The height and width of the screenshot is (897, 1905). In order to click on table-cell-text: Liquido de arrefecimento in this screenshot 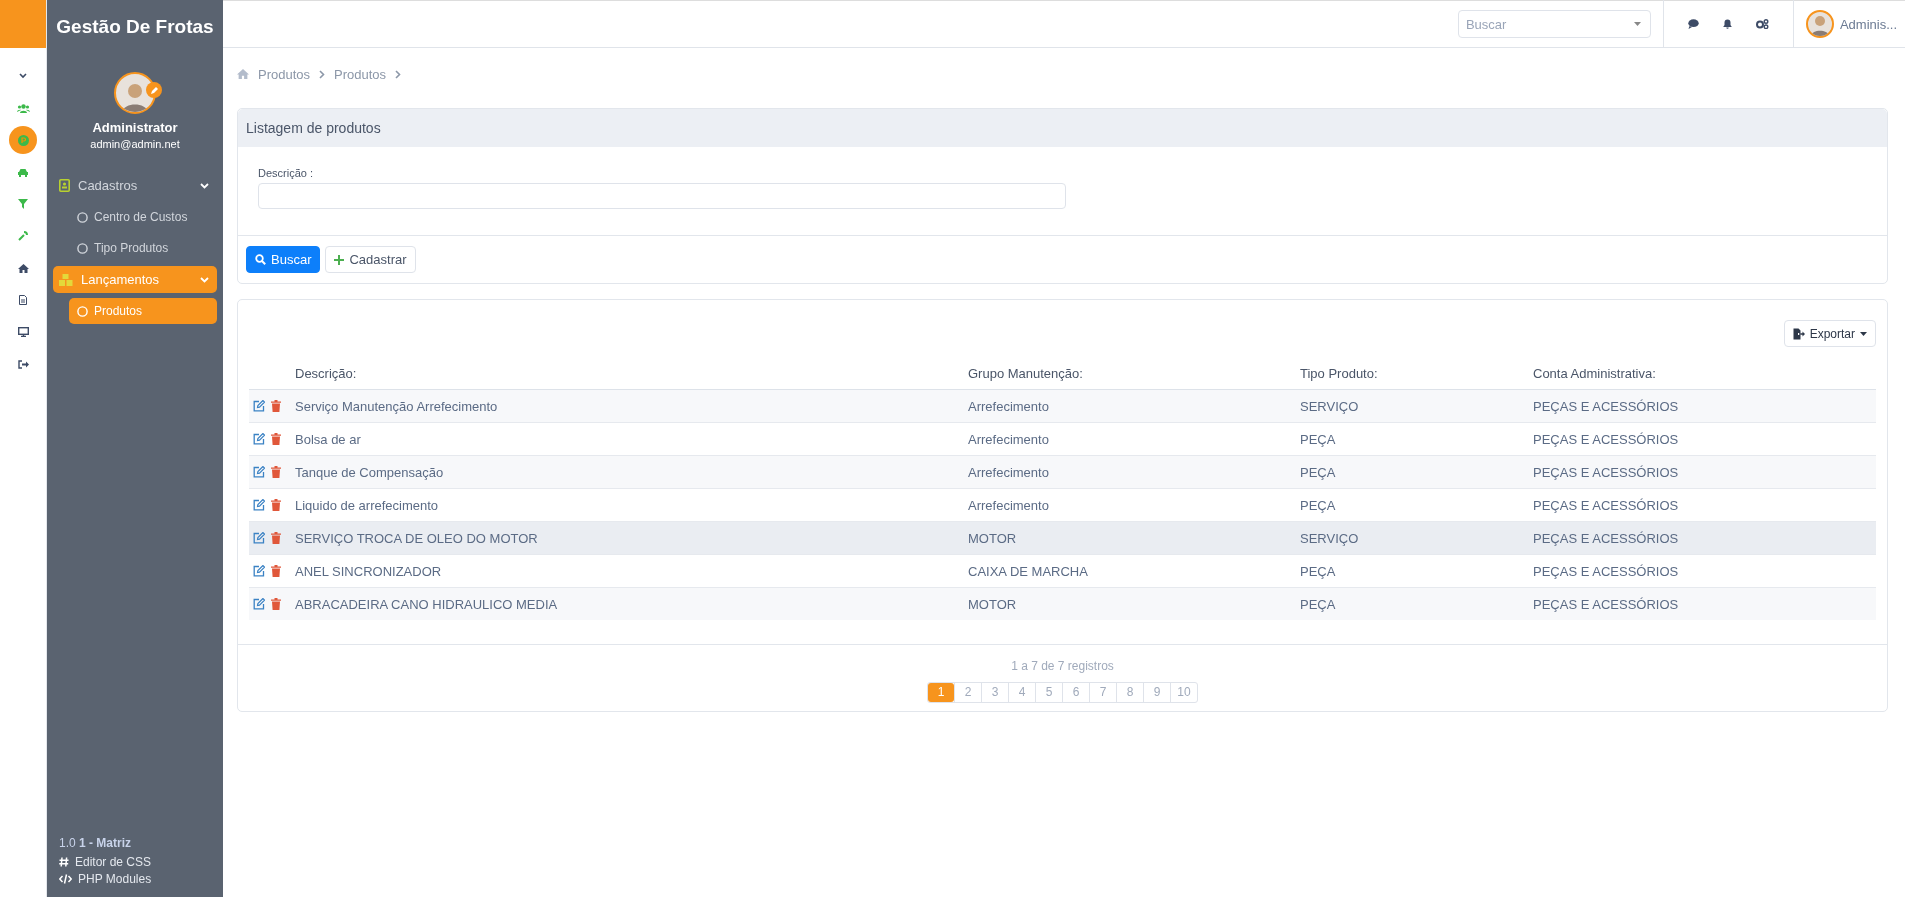, I will do `click(367, 505)`.